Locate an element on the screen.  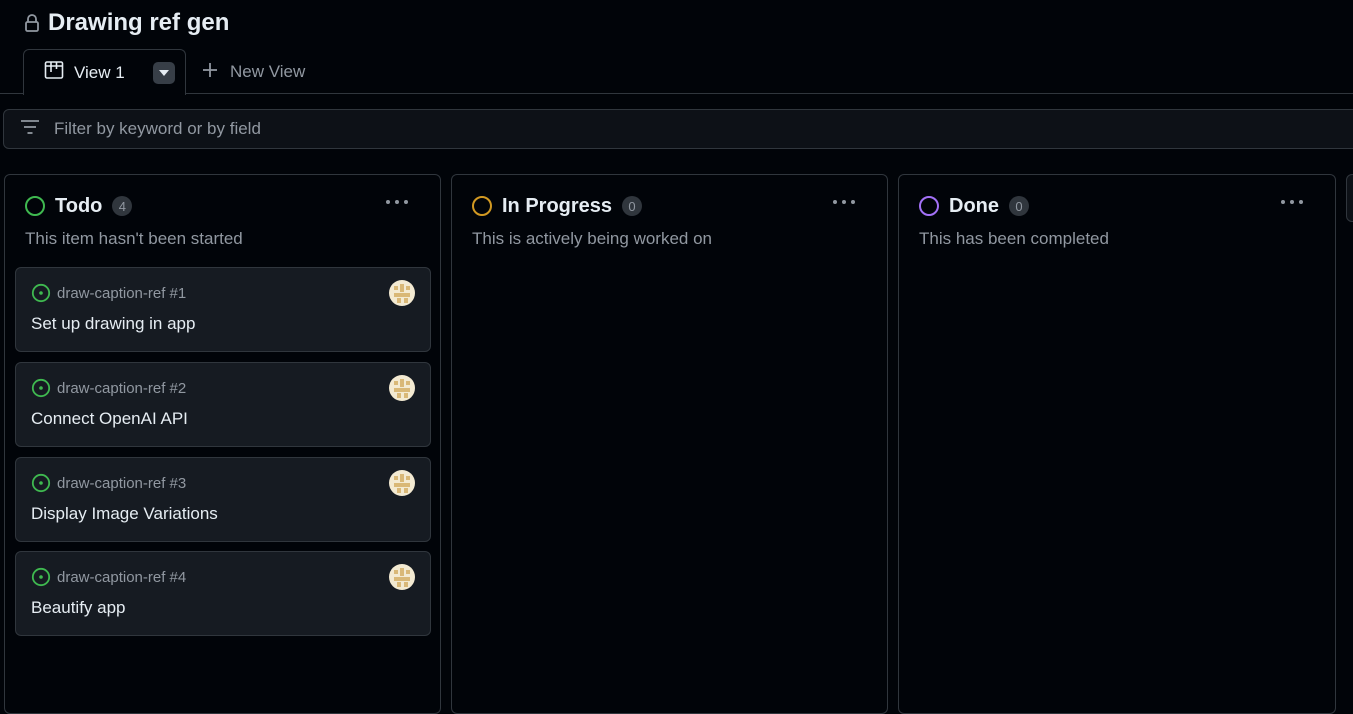
board-view-icon is located at coordinates (54, 72).